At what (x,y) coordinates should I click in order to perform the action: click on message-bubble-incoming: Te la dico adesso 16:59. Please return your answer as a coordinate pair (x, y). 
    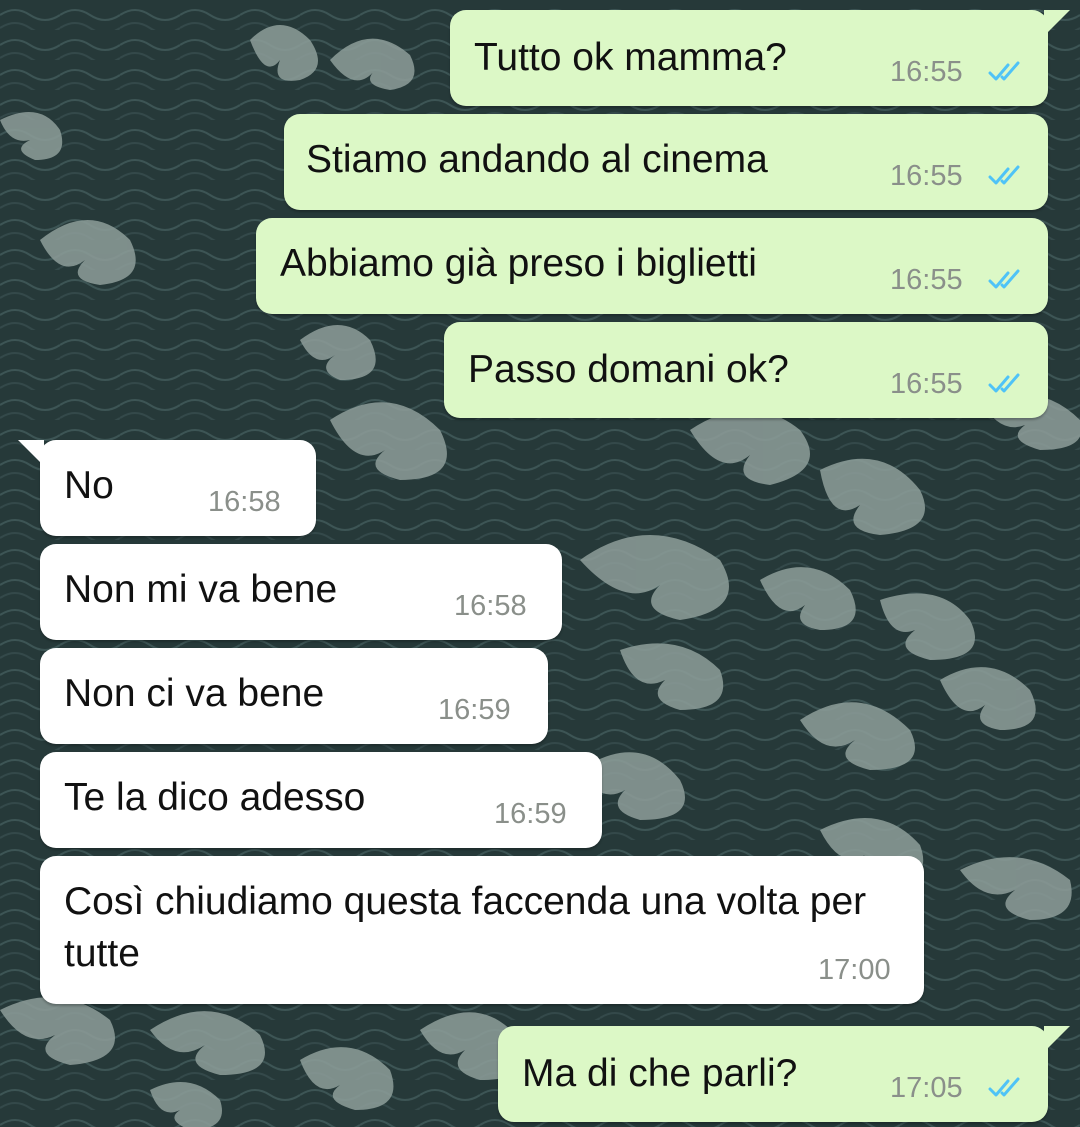
    Looking at the image, I should click on (321, 800).